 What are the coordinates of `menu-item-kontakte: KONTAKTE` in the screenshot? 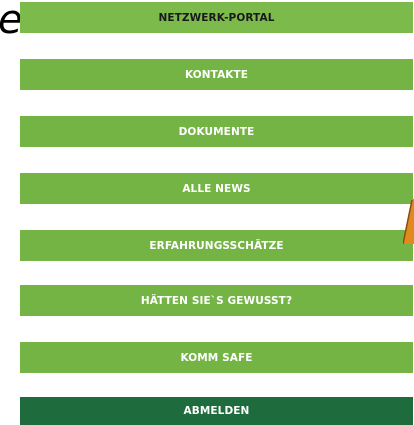 It's located at (216, 74).